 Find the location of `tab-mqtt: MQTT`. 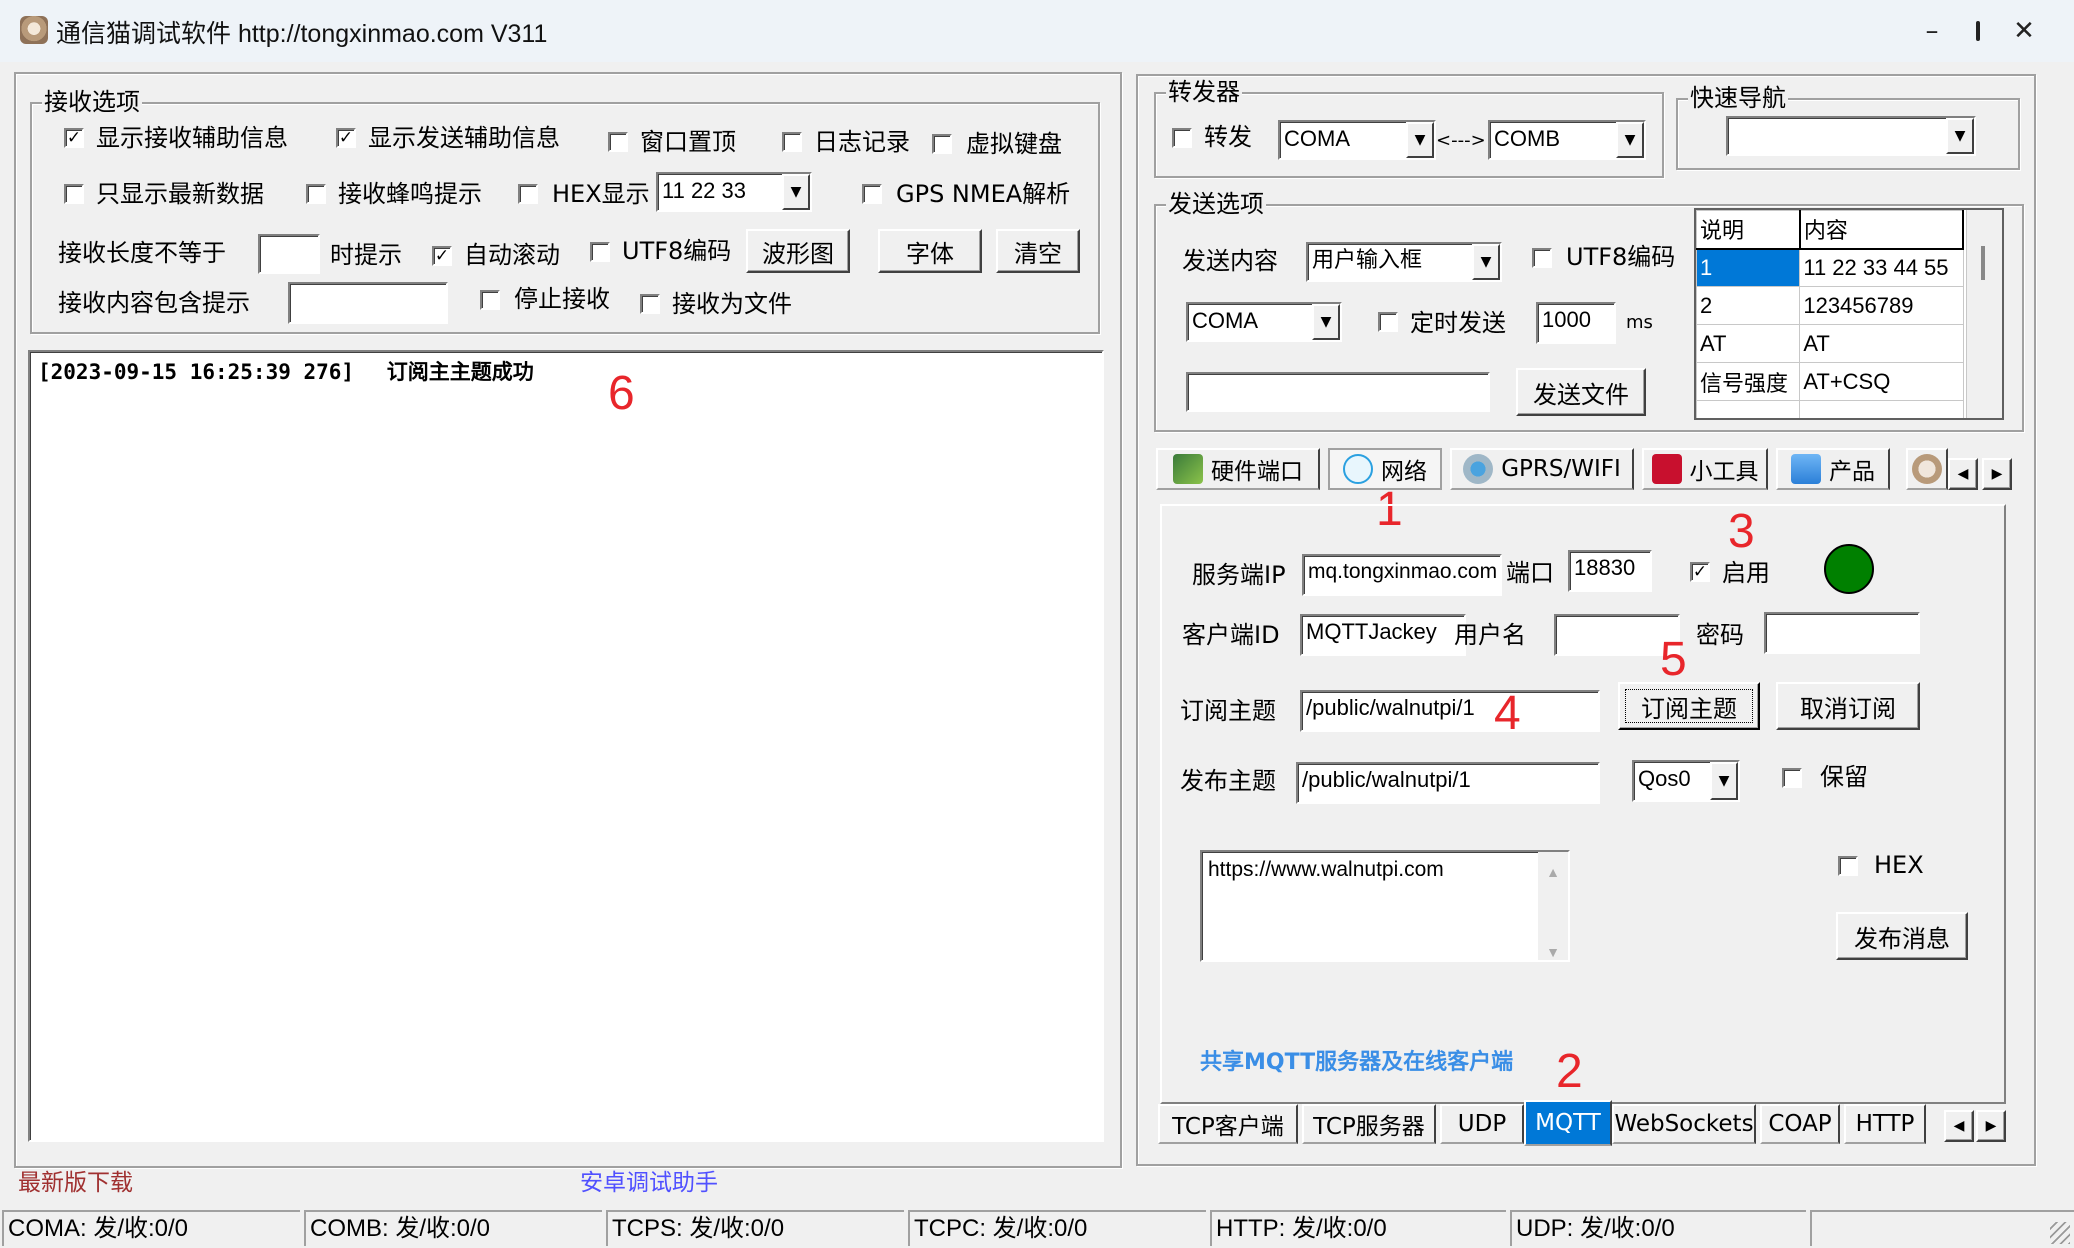

tab-mqtt: MQTT is located at coordinates (1568, 1123).